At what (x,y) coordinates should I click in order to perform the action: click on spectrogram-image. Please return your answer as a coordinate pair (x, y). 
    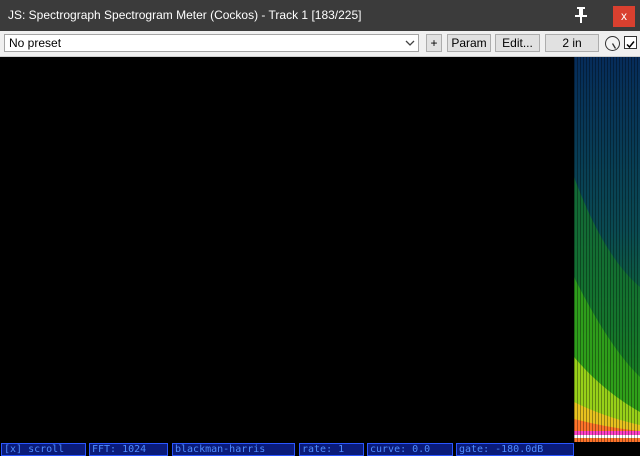
    Looking at the image, I should click on (607, 249).